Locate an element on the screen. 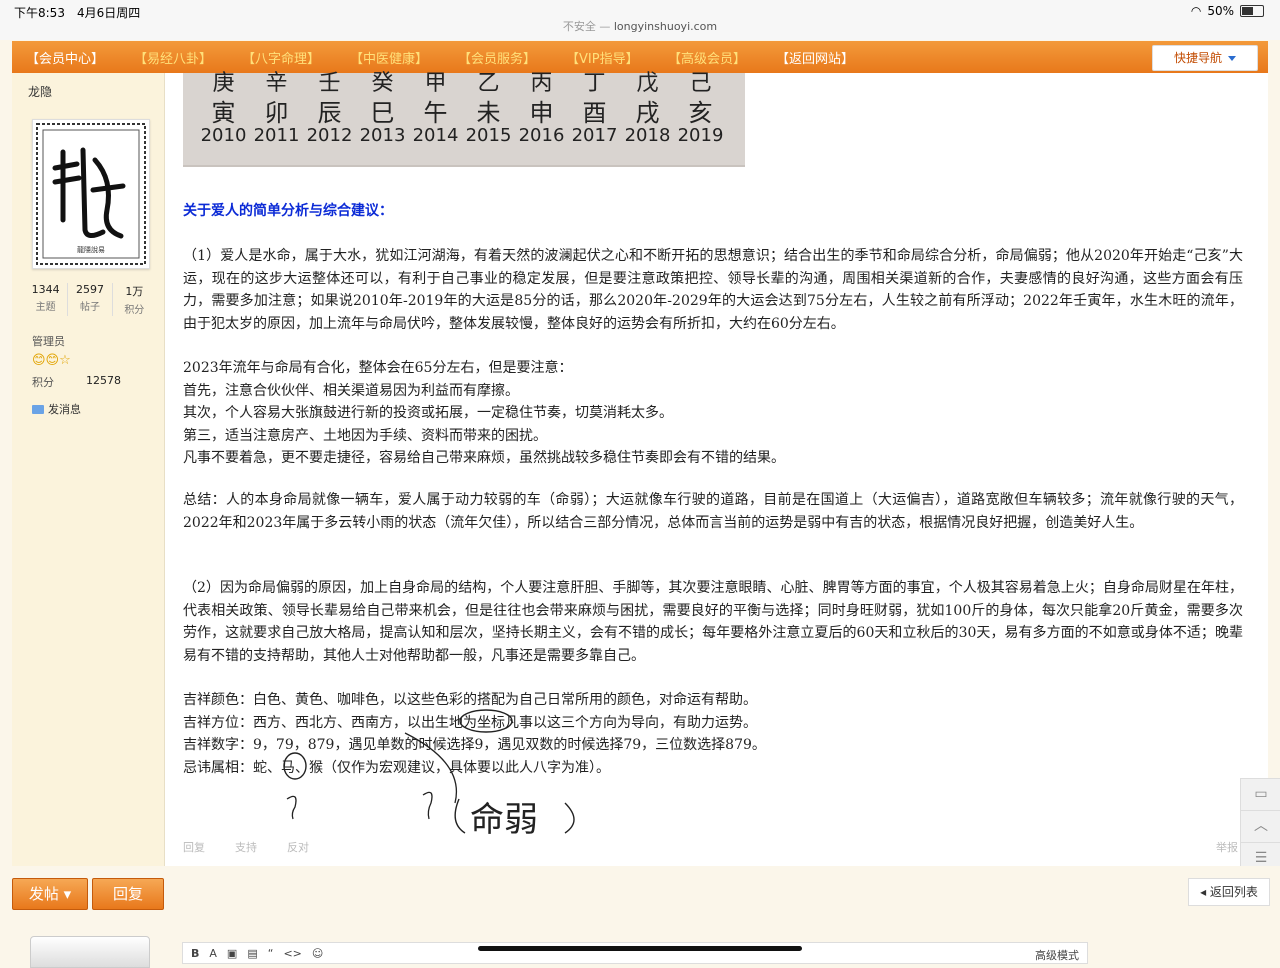  ganzhi-branch: 酉 is located at coordinates (594, 113).